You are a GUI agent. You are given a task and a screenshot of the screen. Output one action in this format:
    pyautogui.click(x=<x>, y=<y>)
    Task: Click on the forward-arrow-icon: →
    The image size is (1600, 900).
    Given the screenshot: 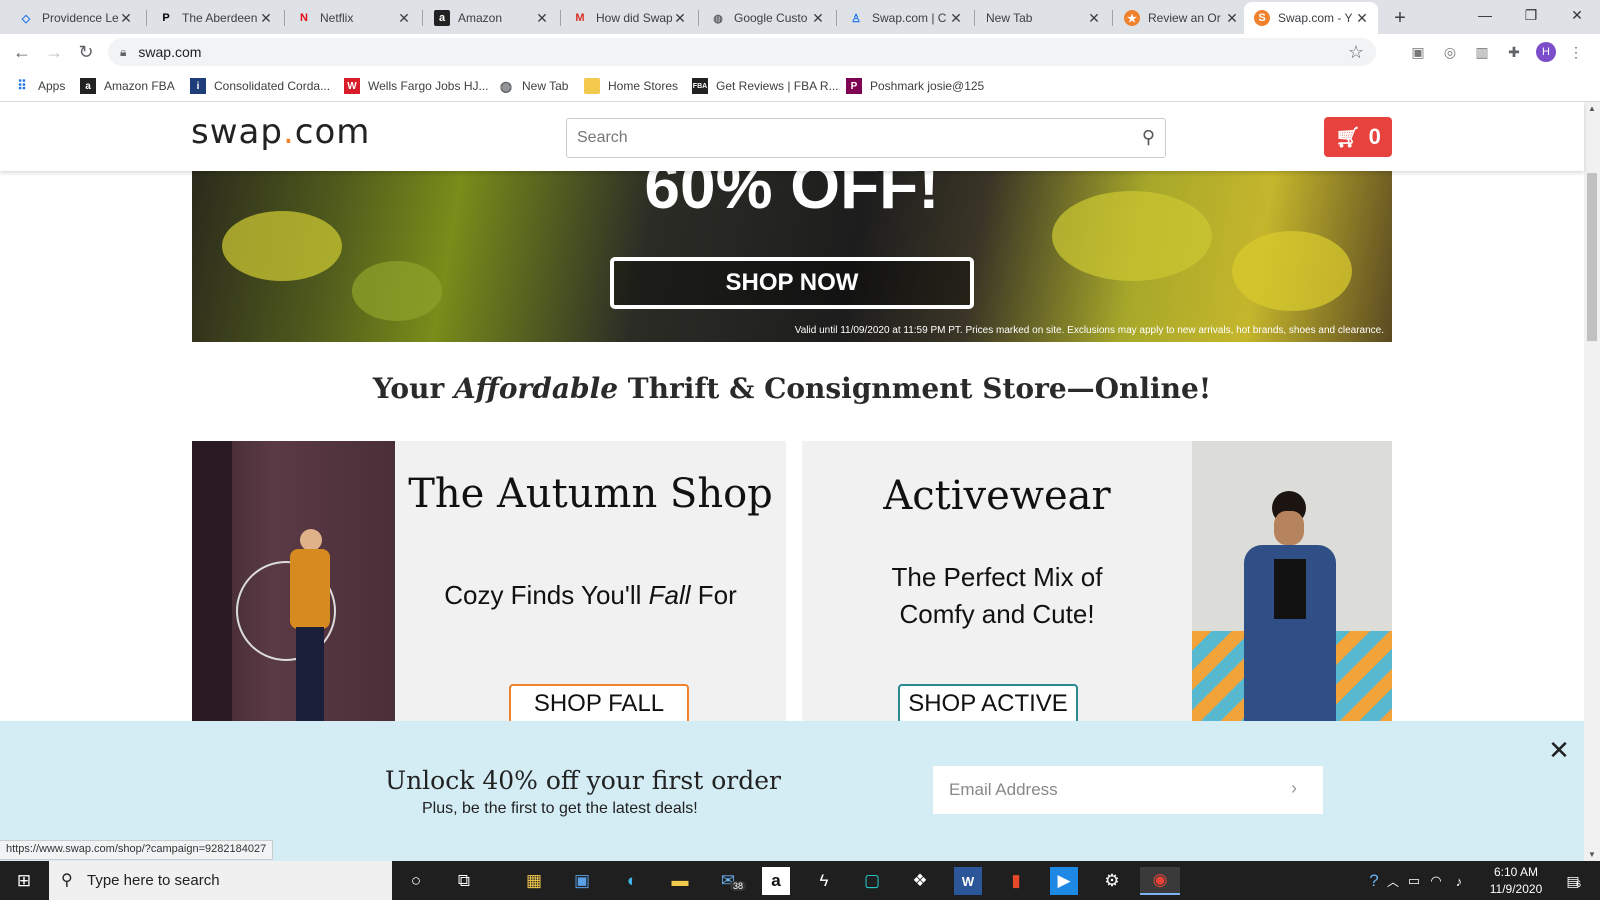 What is the action you would take?
    pyautogui.click(x=54, y=52)
    